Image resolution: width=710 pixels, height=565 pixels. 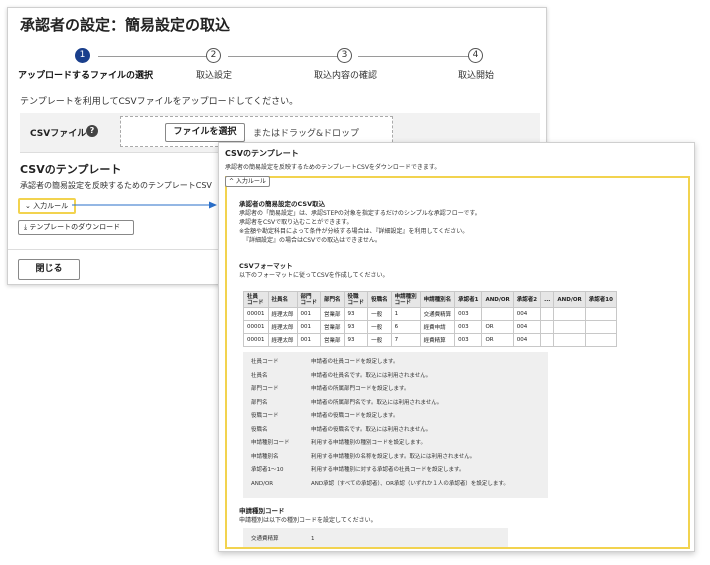 I want to click on definition-desc: 利用する申請種別の種別コードを設定します。, so click(x=368, y=443).